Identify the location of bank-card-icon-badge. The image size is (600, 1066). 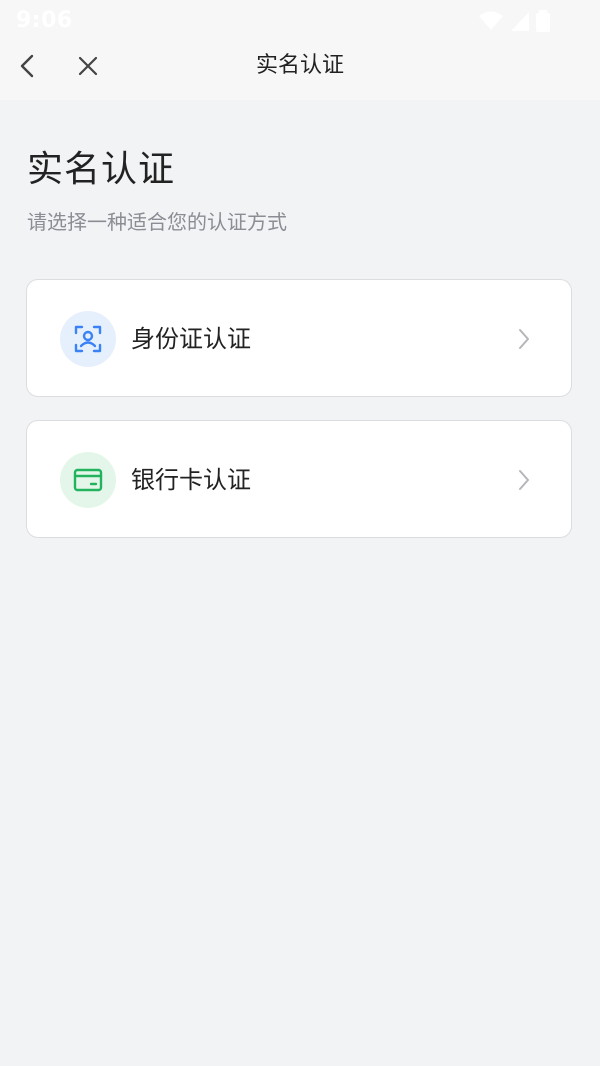
(88, 480).